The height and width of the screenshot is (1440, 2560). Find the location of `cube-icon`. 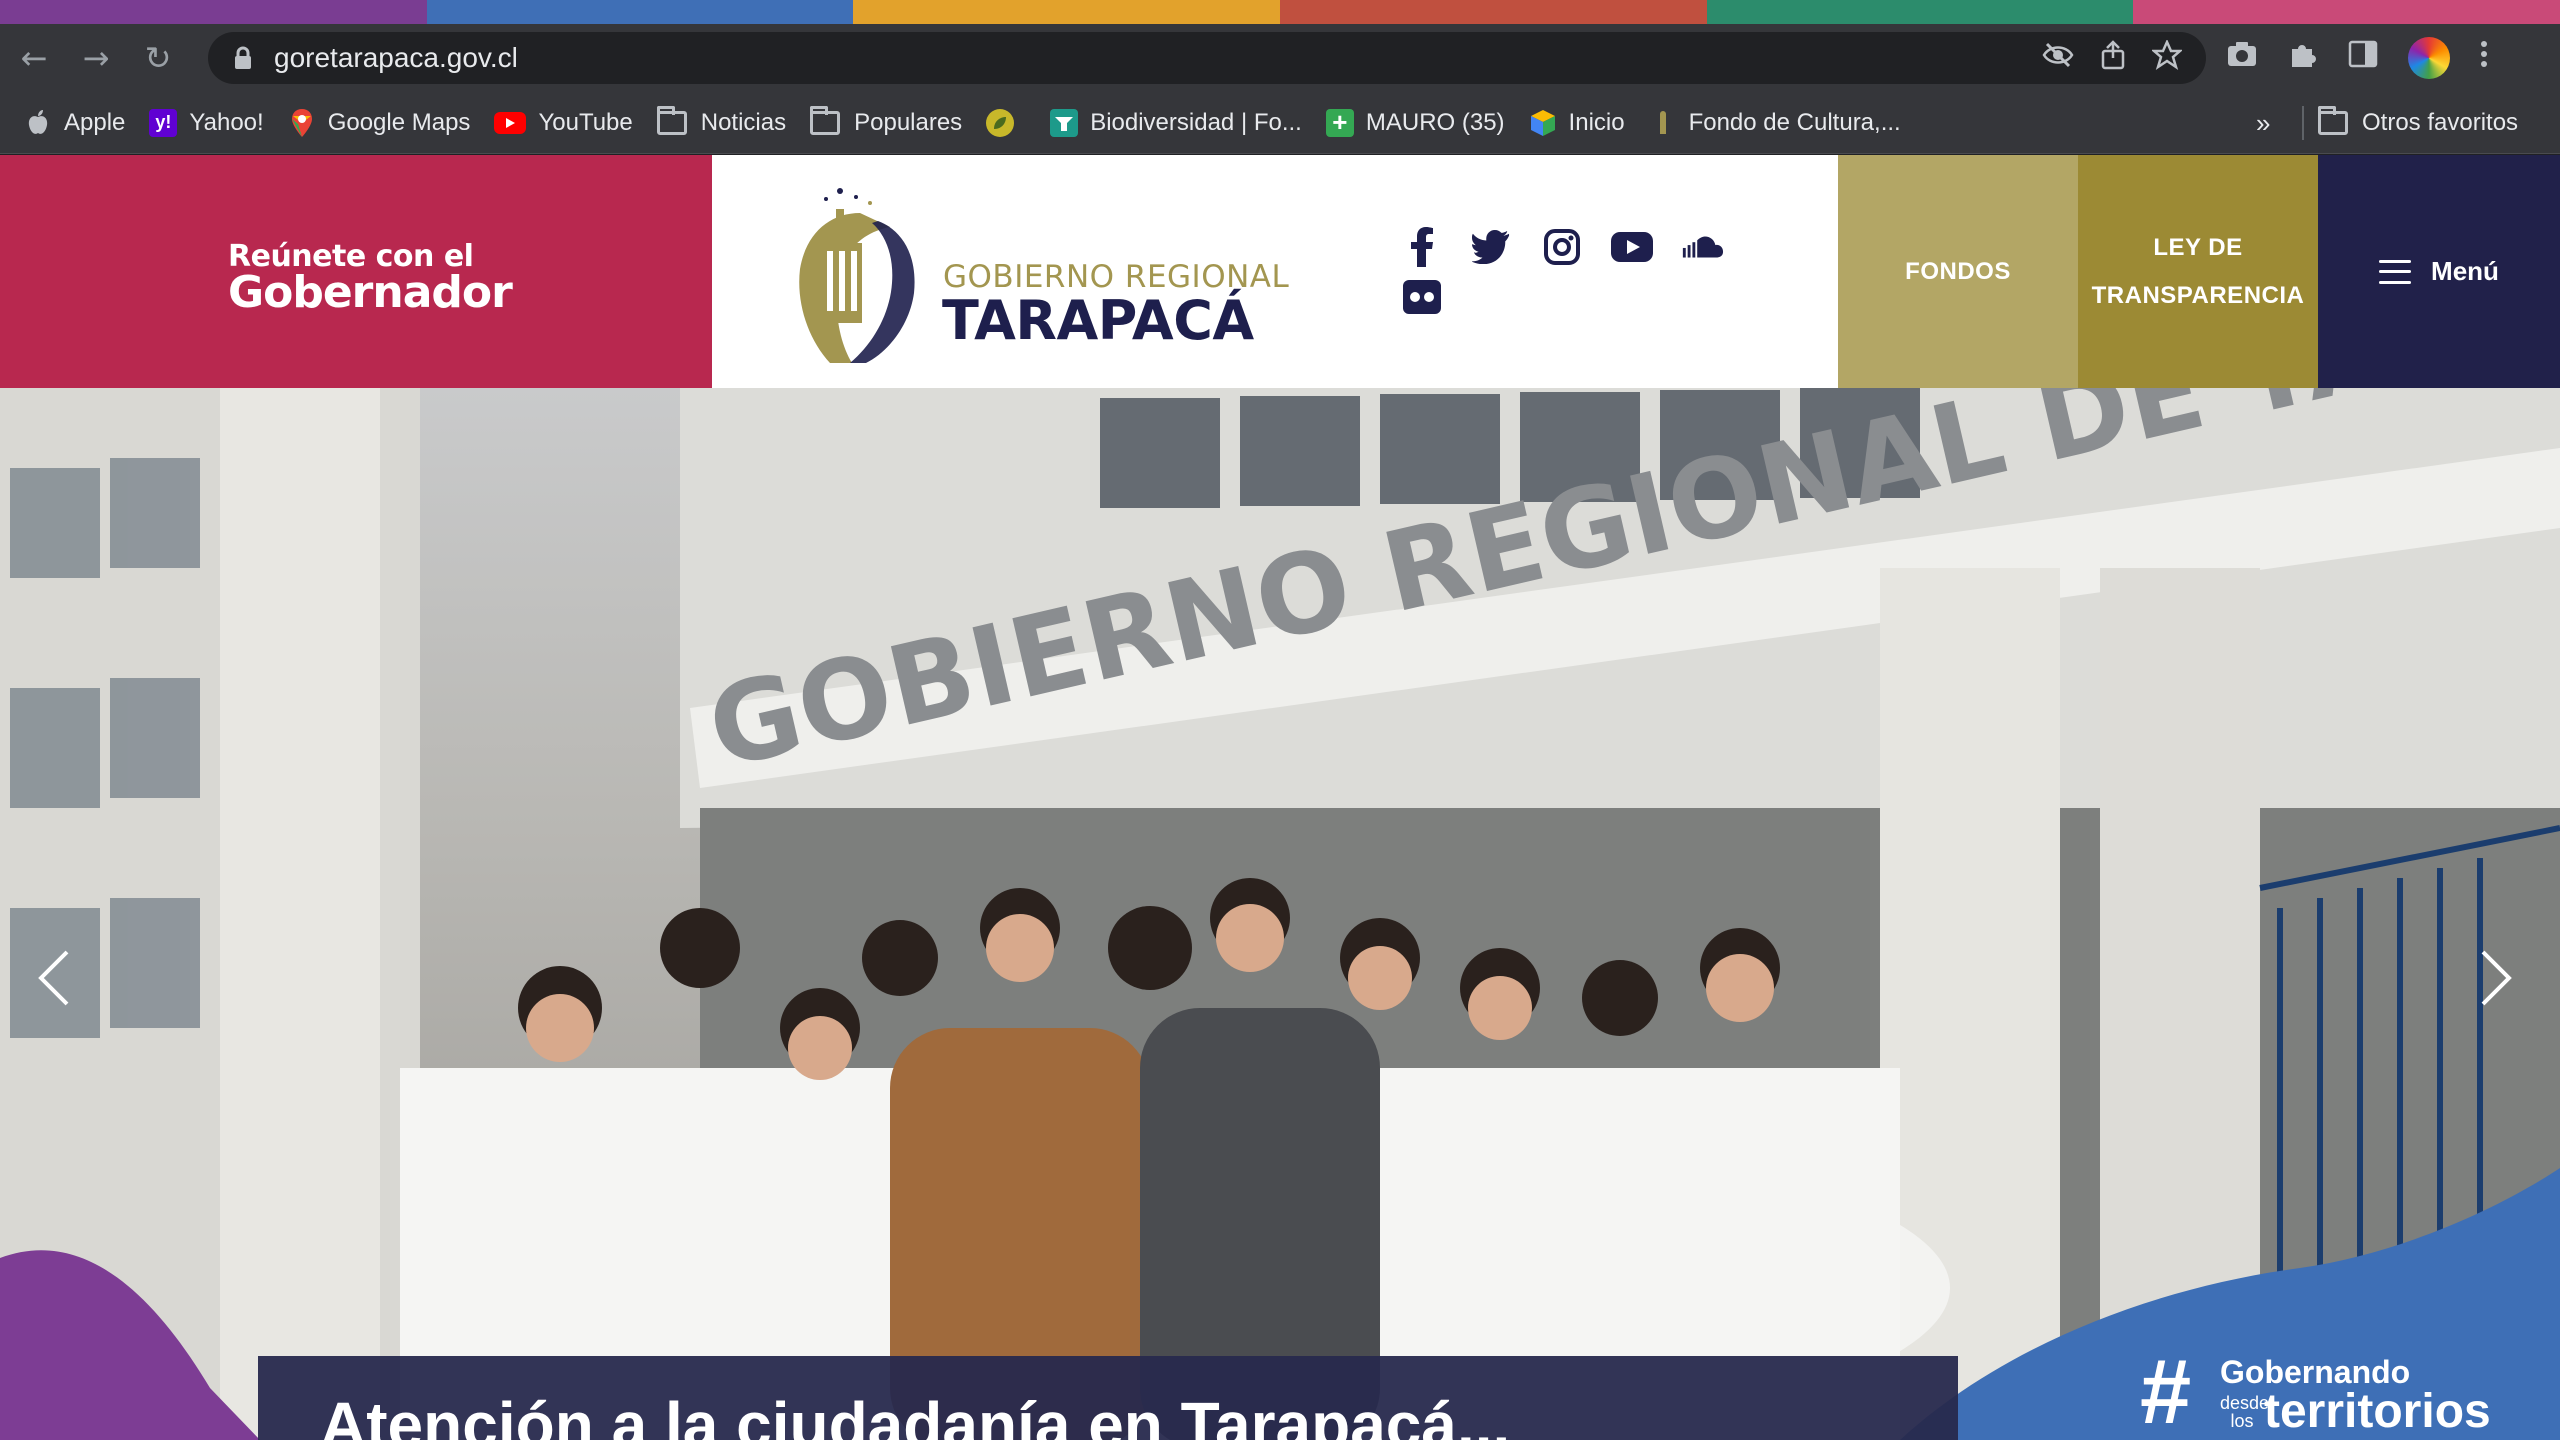

cube-icon is located at coordinates (1543, 123).